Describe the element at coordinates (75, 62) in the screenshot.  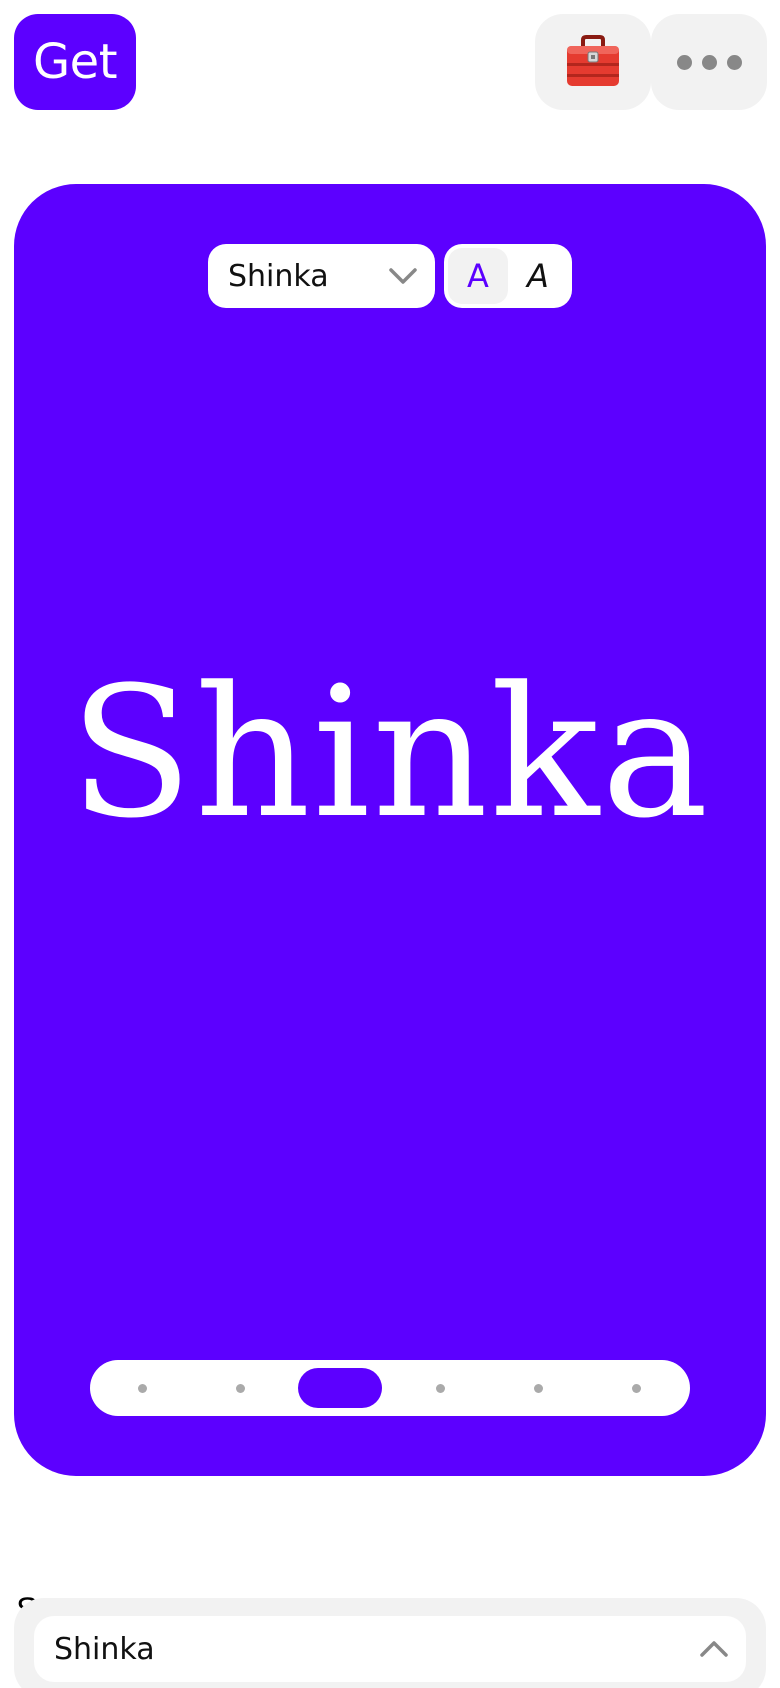
I see `get-button: Get` at that location.